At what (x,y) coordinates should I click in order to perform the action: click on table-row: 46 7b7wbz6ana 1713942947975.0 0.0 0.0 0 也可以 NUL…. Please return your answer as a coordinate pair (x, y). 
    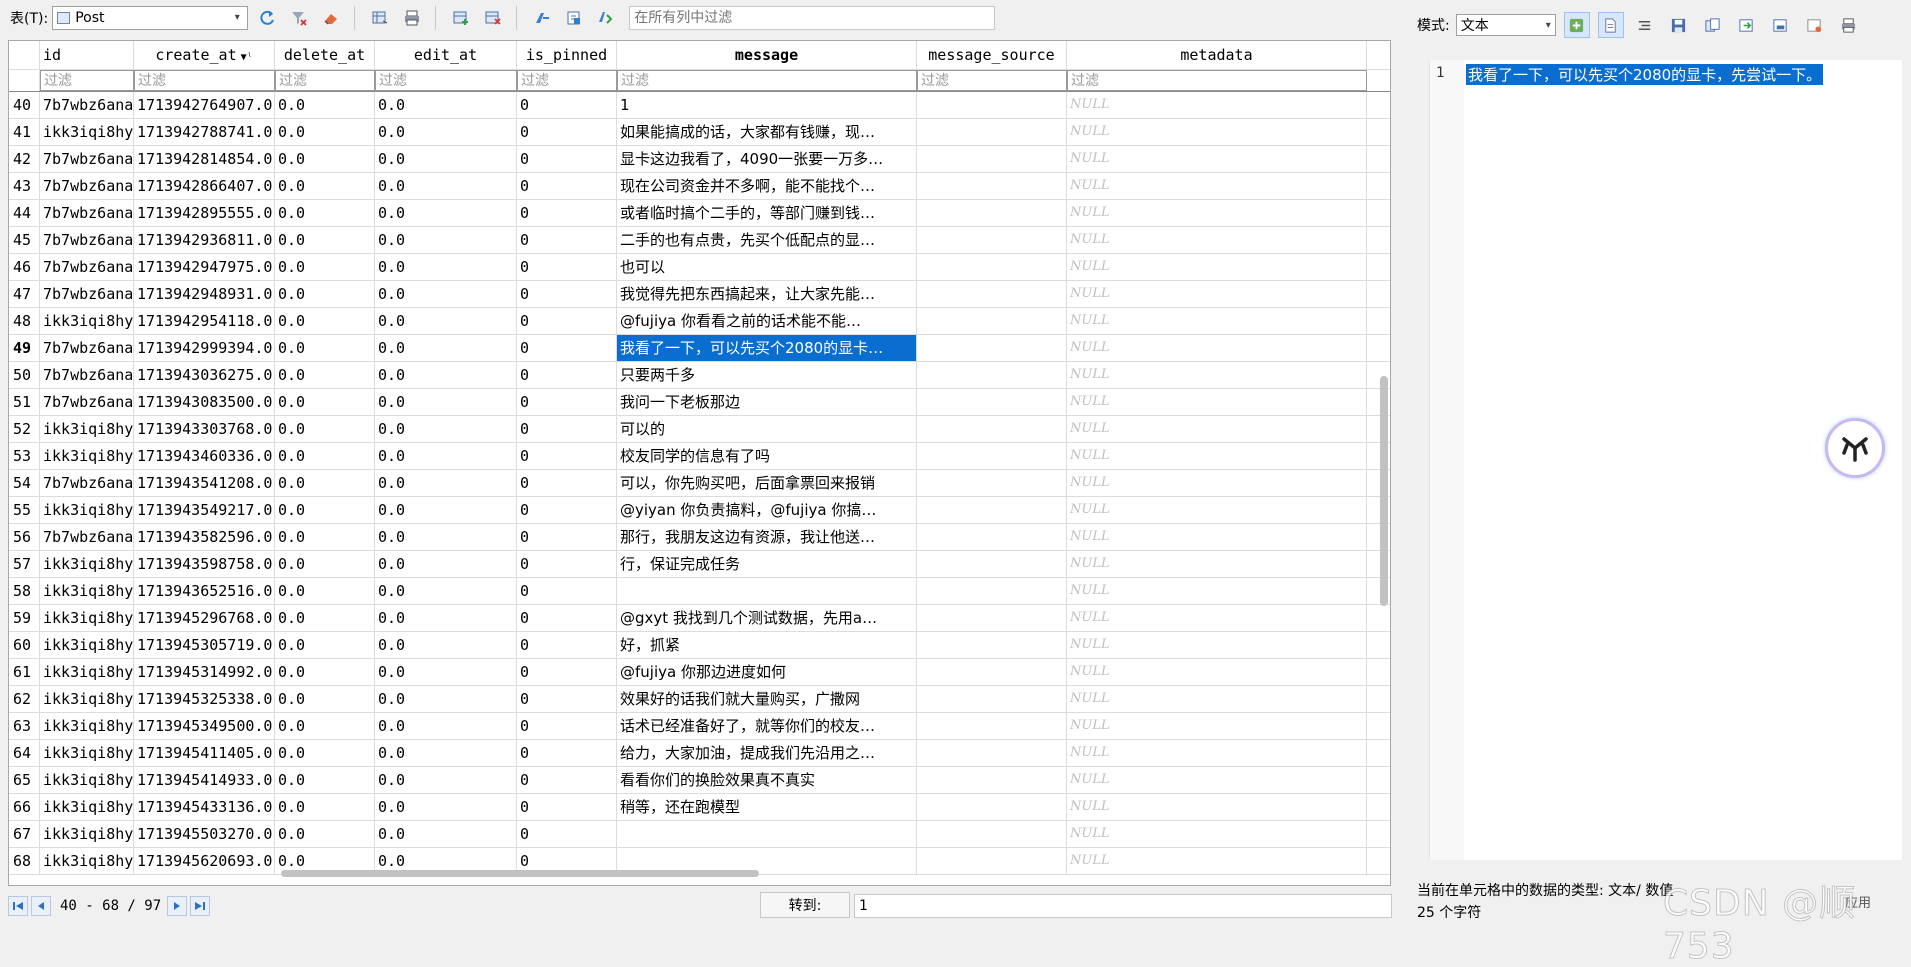
    Looking at the image, I should click on (699, 267).